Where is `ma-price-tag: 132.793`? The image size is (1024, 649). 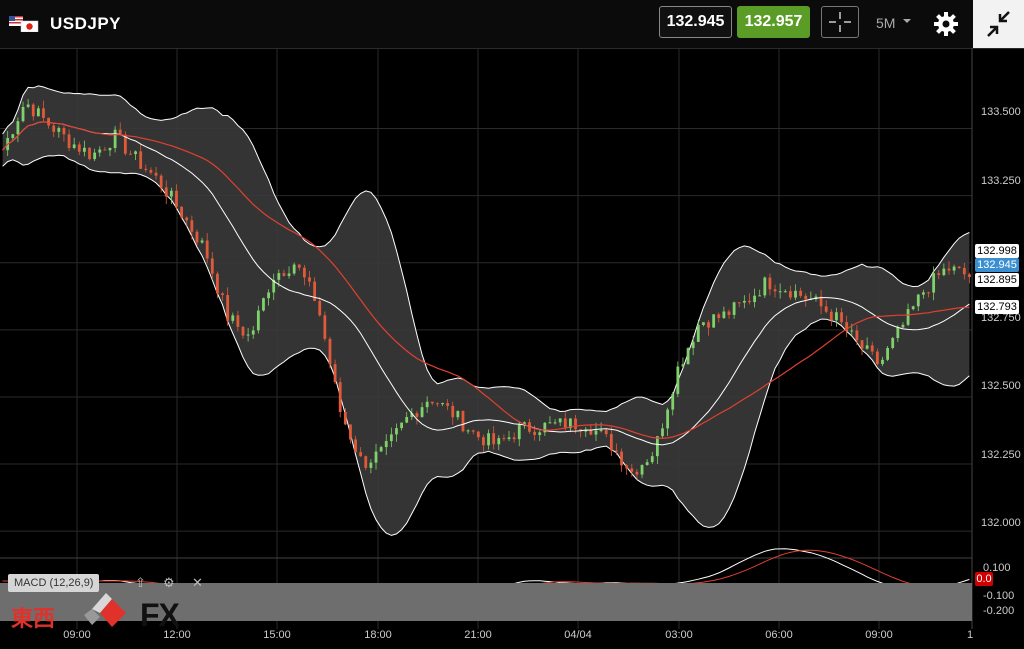 ma-price-tag: 132.793 is located at coordinates (997, 307).